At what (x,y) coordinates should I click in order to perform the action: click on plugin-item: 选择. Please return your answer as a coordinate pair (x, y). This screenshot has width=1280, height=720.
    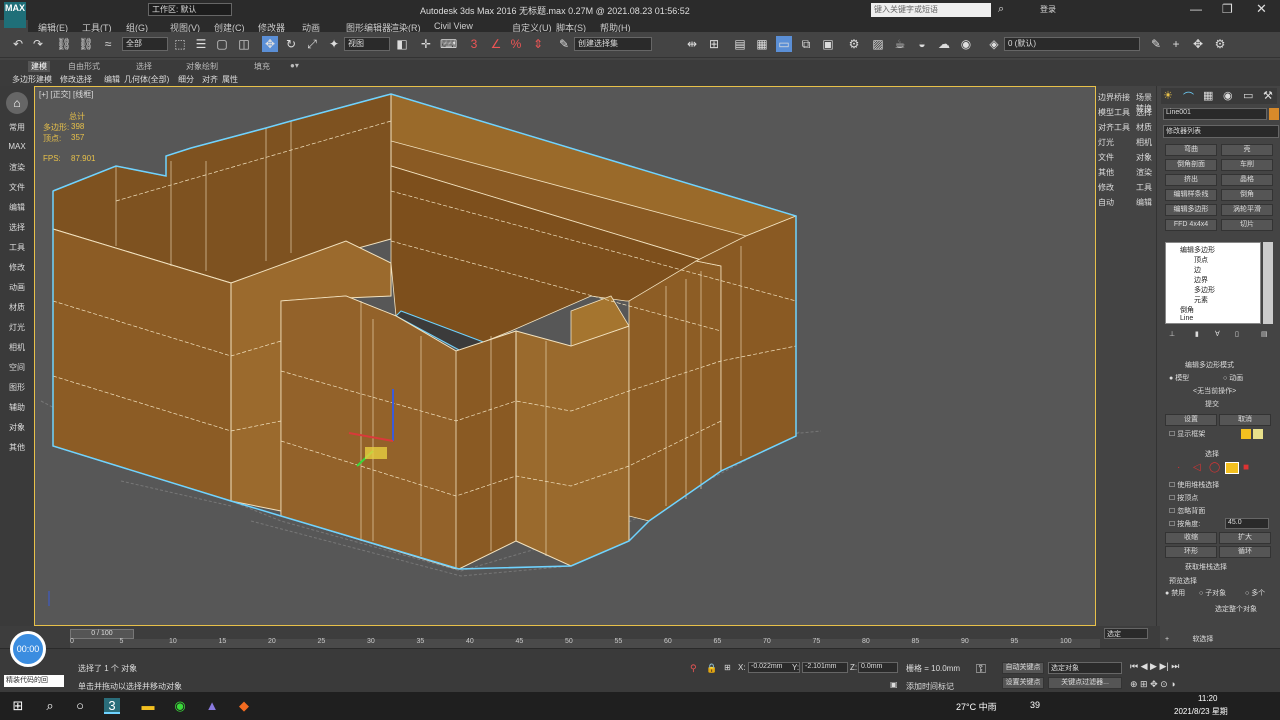
    Looking at the image, I should click on (1144, 112).